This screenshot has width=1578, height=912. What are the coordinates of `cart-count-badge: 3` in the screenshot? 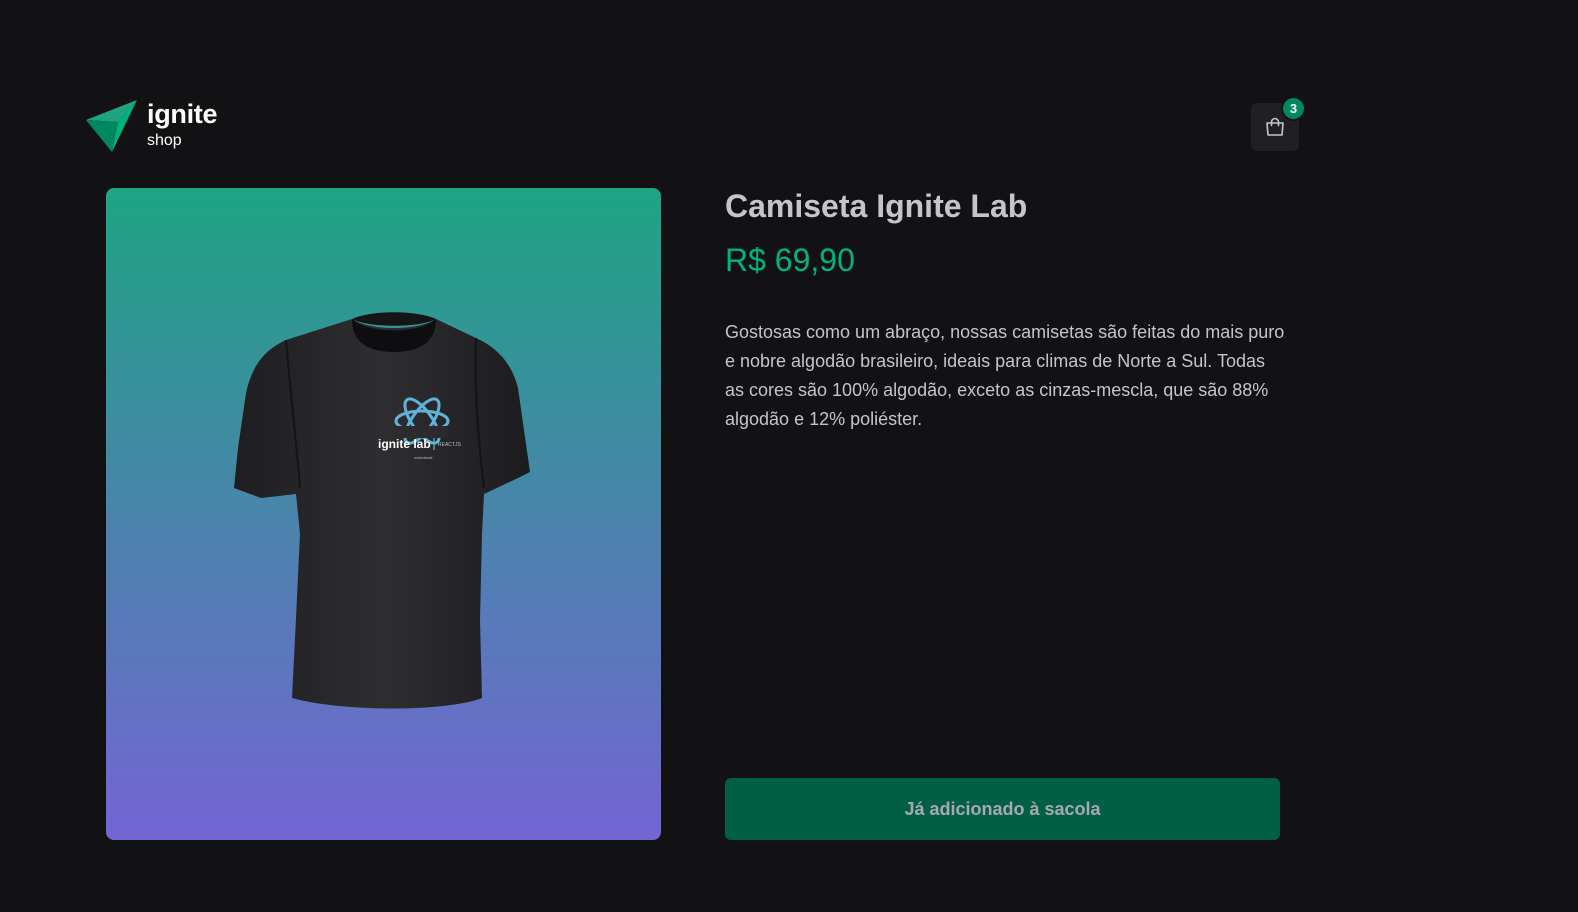 It's located at (1293, 108).